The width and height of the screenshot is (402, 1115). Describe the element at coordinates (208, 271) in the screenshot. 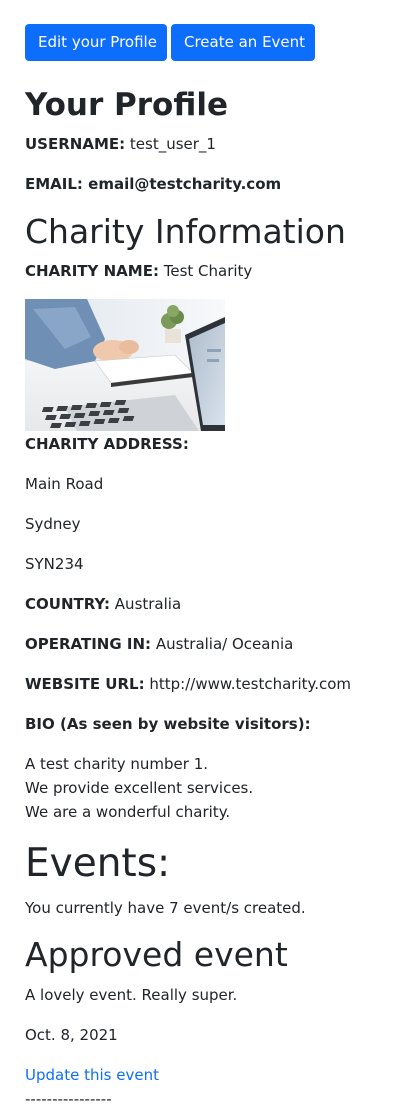

I see `charity-name-value: Test Charity` at that location.